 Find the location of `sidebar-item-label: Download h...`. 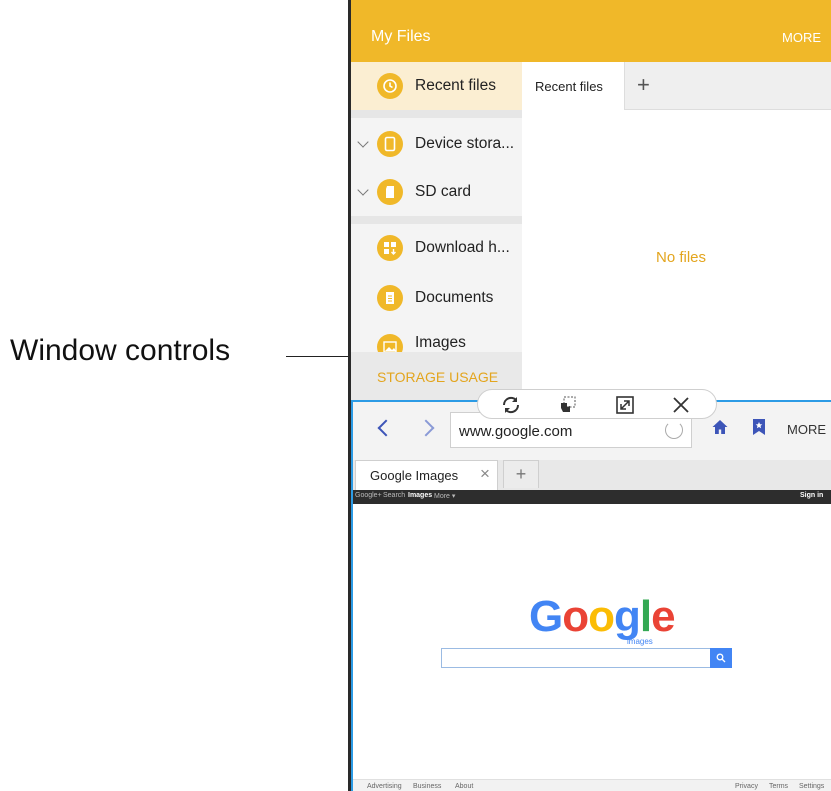

sidebar-item-label: Download h... is located at coordinates (462, 247).